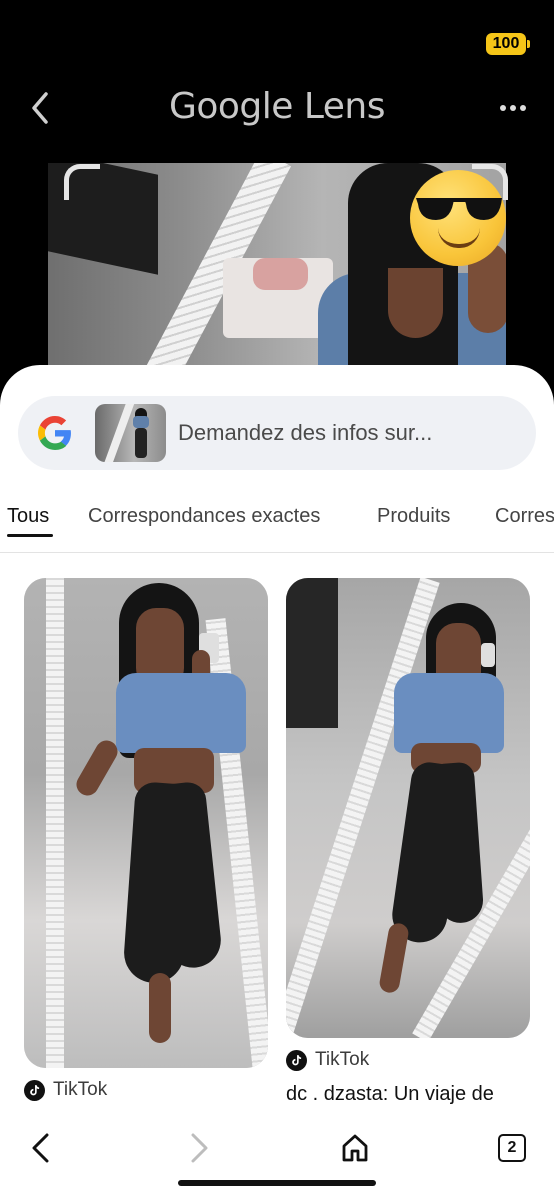  What do you see at coordinates (490, 182) in the screenshot?
I see `crop-corner-top-right` at bounding box center [490, 182].